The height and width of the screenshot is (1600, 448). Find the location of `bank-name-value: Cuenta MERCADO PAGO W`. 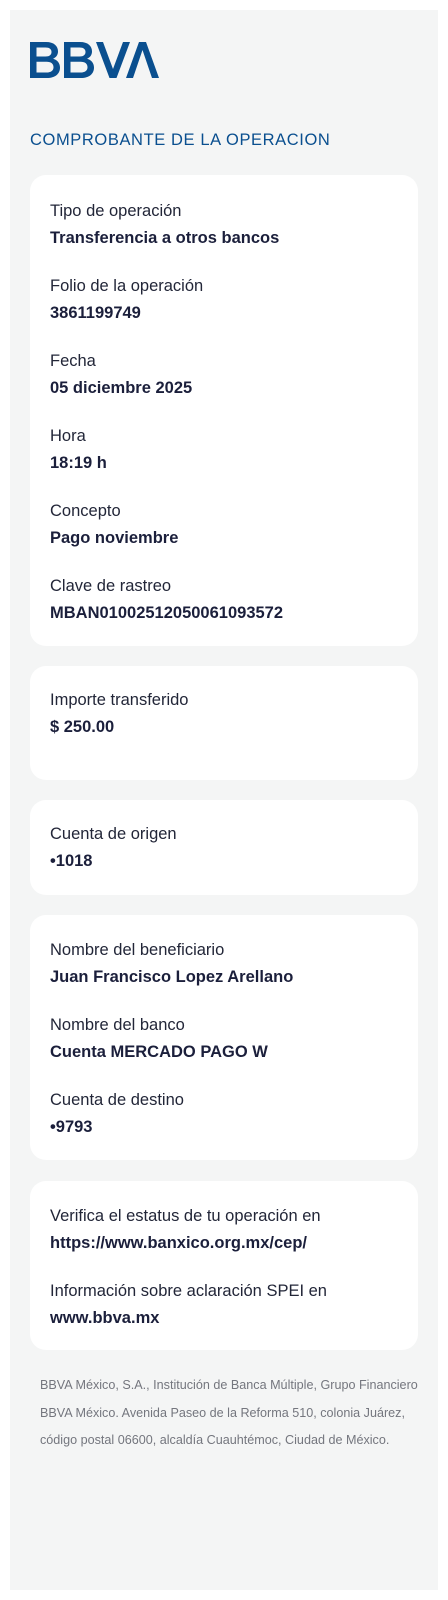

bank-name-value: Cuenta MERCADO PAGO W is located at coordinates (159, 1052).